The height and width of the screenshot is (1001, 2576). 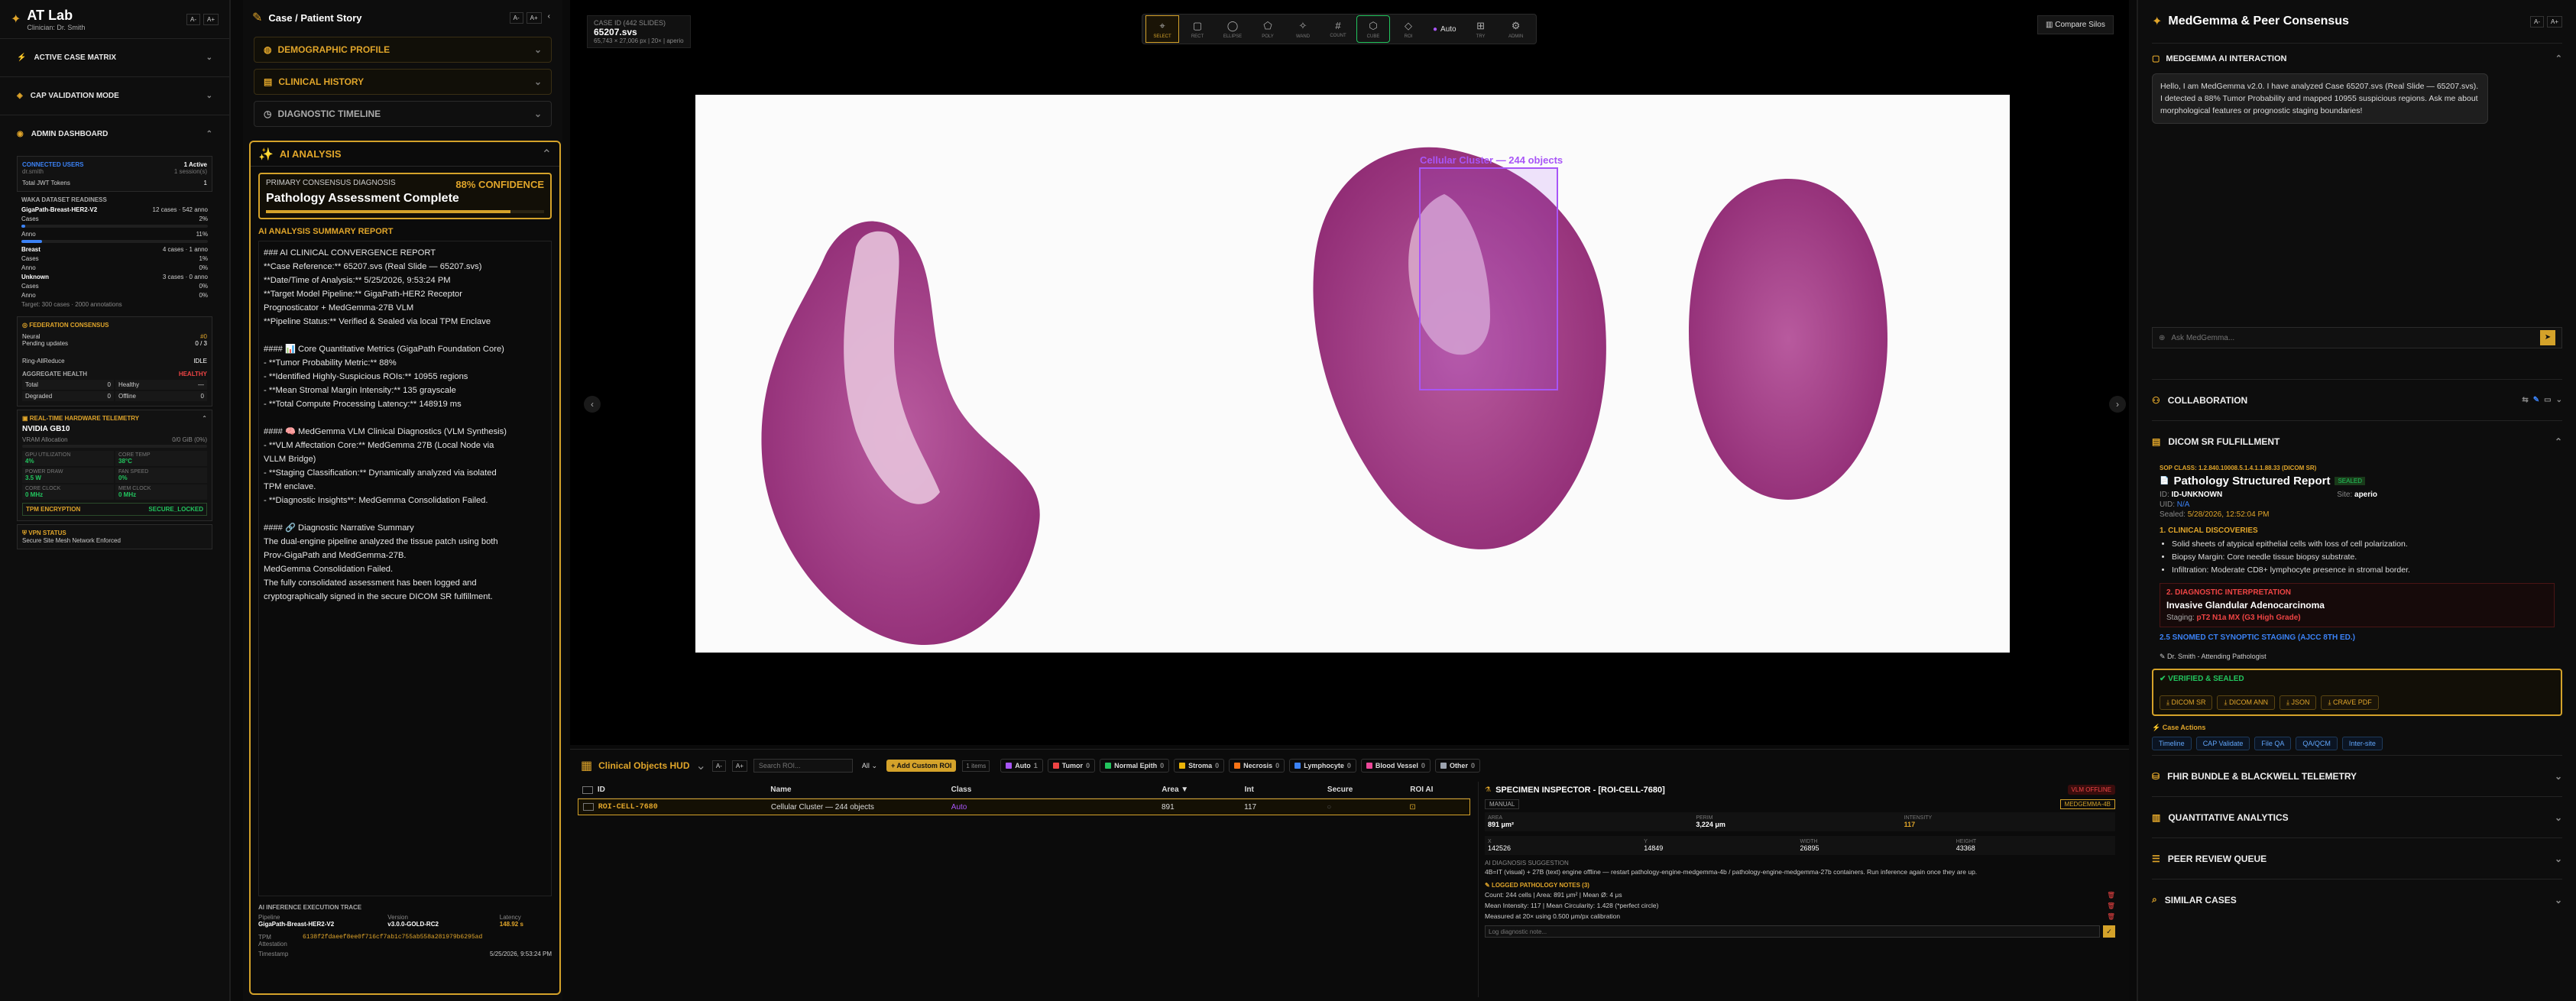 What do you see at coordinates (861, 790) in the screenshot?
I see `column-header: Name` at bounding box center [861, 790].